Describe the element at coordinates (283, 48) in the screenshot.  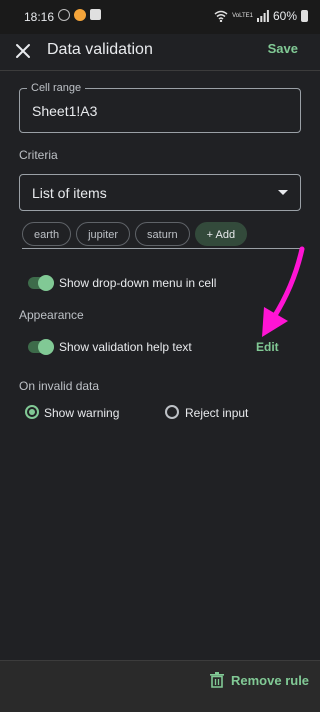
I see `save-button: Save` at that location.